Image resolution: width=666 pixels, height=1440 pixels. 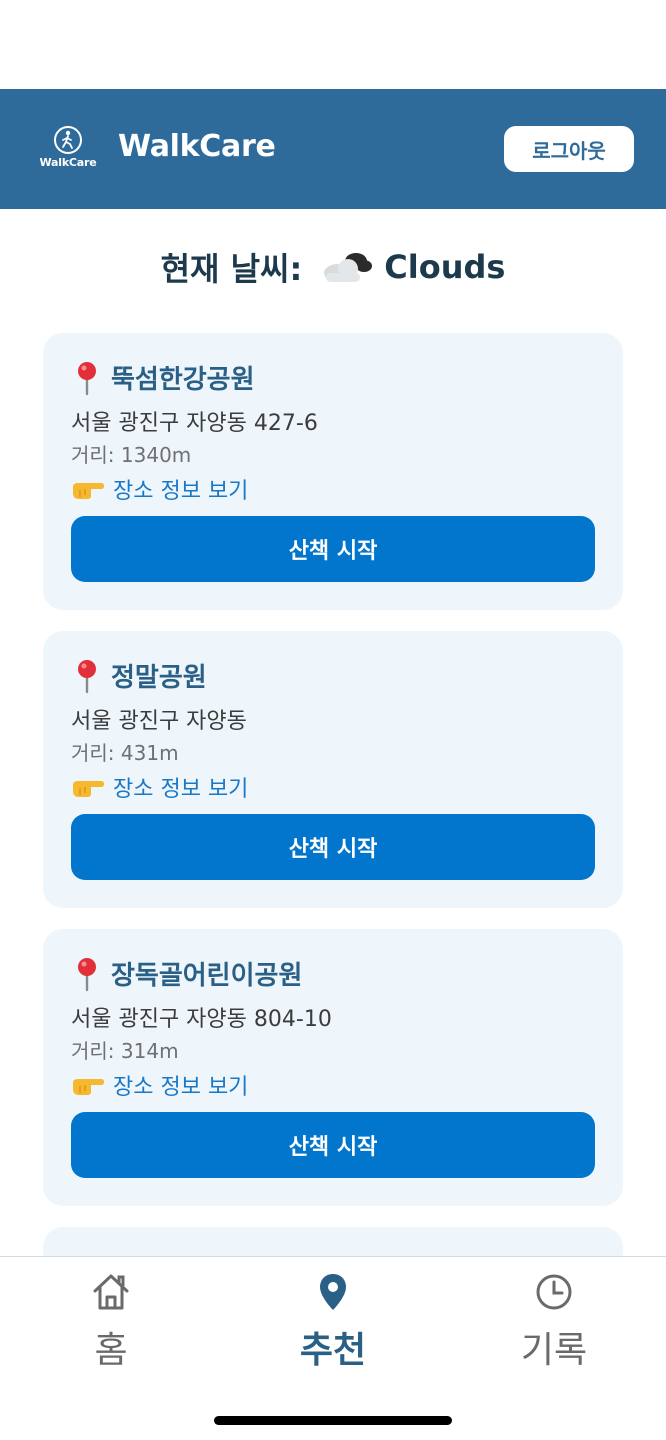 I want to click on place-title-row: 정말공원, so click(x=140, y=675).